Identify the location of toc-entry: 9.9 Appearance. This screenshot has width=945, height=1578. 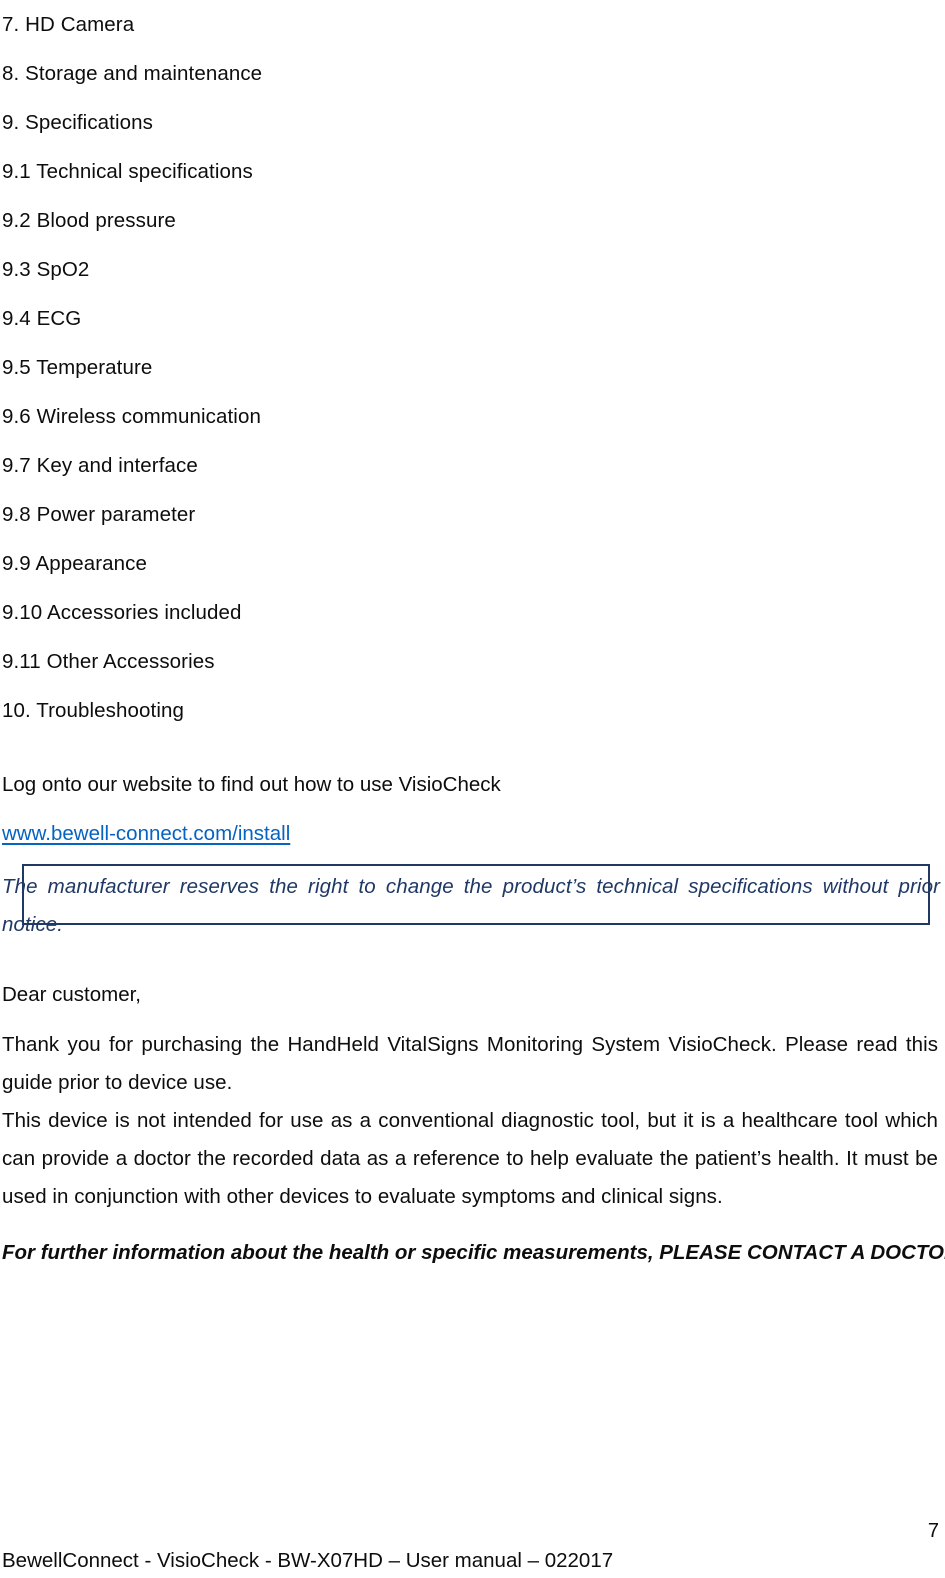
(302, 563).